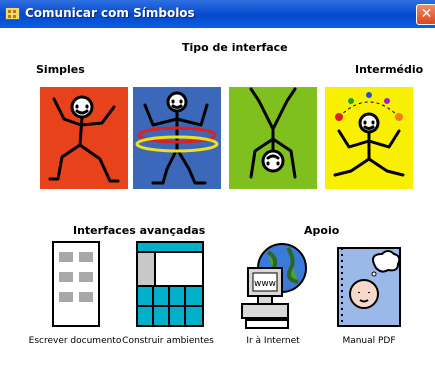 The height and width of the screenshot is (365, 435). What do you see at coordinates (389, 69) in the screenshot?
I see `intermediate-label: Intermédio` at bounding box center [389, 69].